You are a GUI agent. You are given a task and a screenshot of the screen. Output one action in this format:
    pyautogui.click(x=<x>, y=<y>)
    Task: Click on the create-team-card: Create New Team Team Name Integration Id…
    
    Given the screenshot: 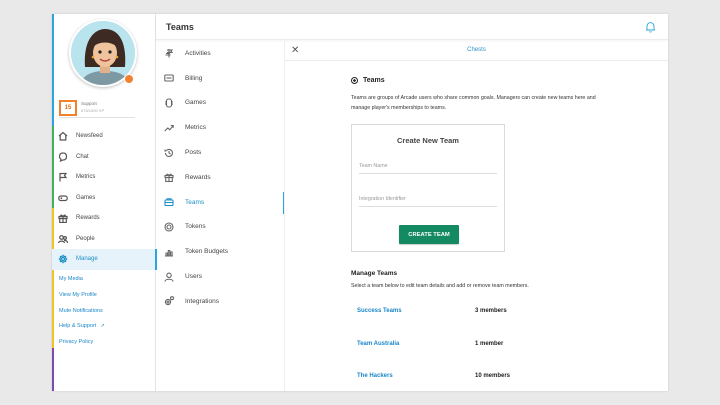 What is the action you would take?
    pyautogui.click(x=428, y=188)
    